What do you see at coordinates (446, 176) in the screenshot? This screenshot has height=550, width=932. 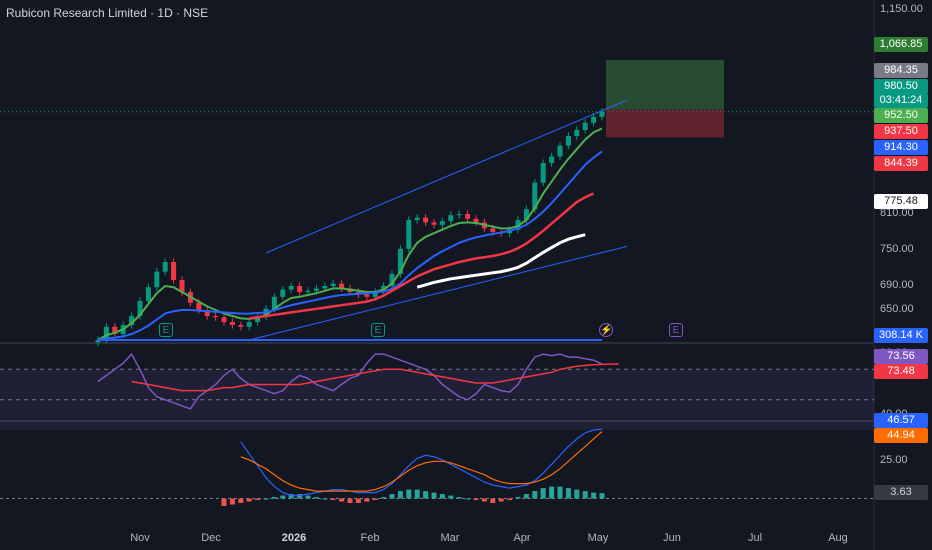 I see `channel-upper-line` at bounding box center [446, 176].